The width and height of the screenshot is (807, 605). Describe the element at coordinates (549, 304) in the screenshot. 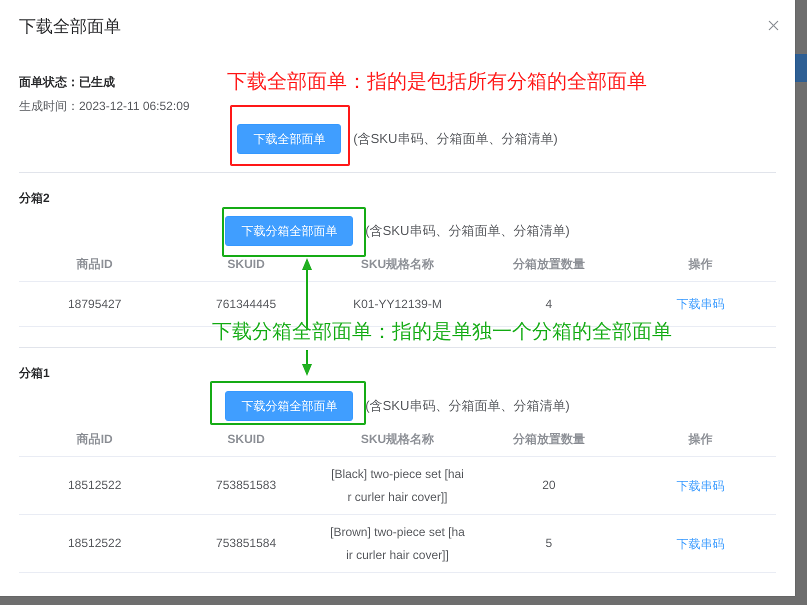

I see `table-cell-text: 4` at that location.